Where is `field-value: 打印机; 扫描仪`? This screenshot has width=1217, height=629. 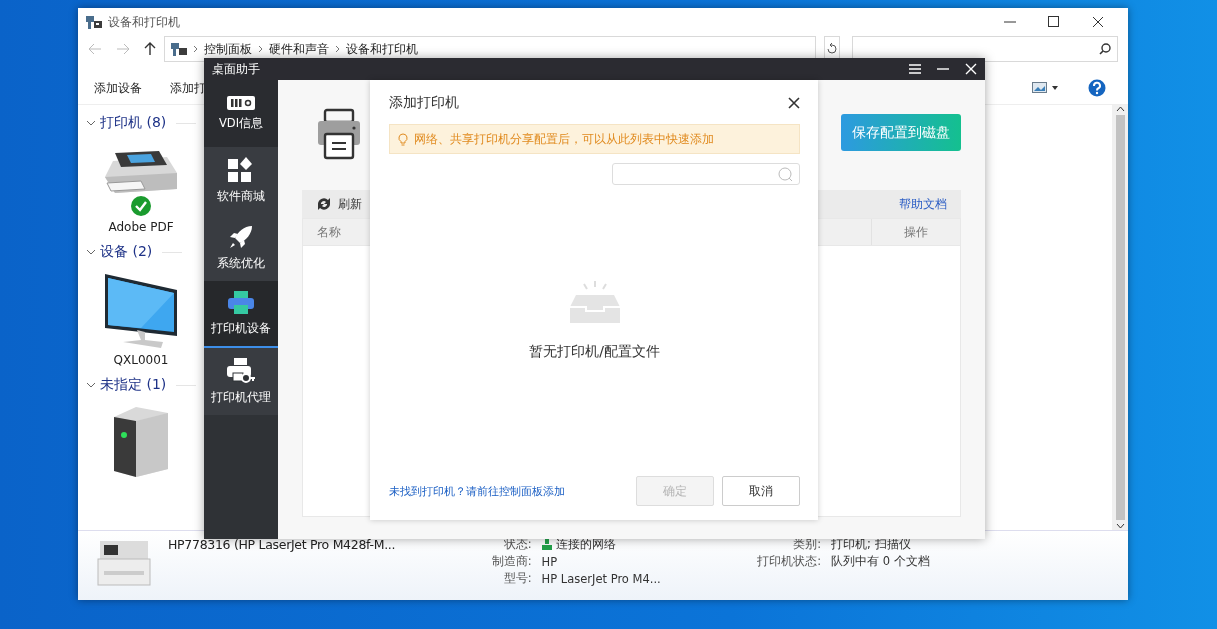
field-value: 打印机; 扫描仪 is located at coordinates (871, 544).